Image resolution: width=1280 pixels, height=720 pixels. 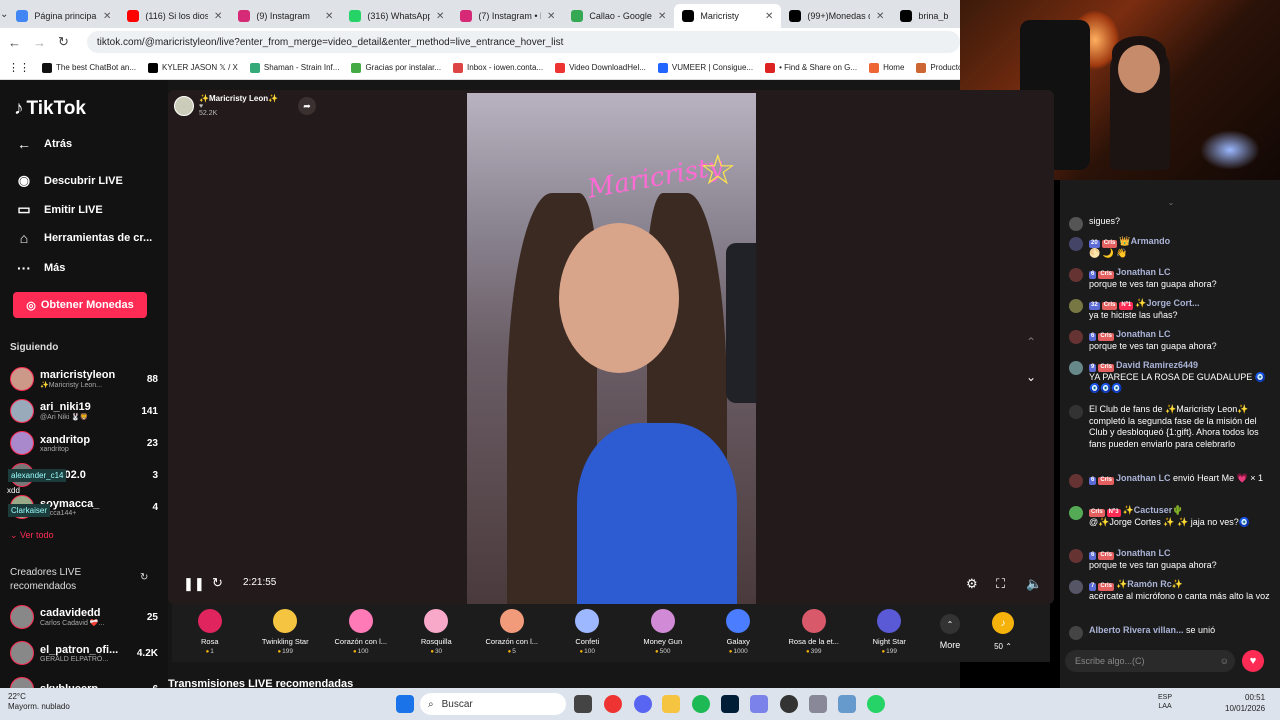 What do you see at coordinates (14, 42) in the screenshot?
I see `back-icon: ←` at bounding box center [14, 42].